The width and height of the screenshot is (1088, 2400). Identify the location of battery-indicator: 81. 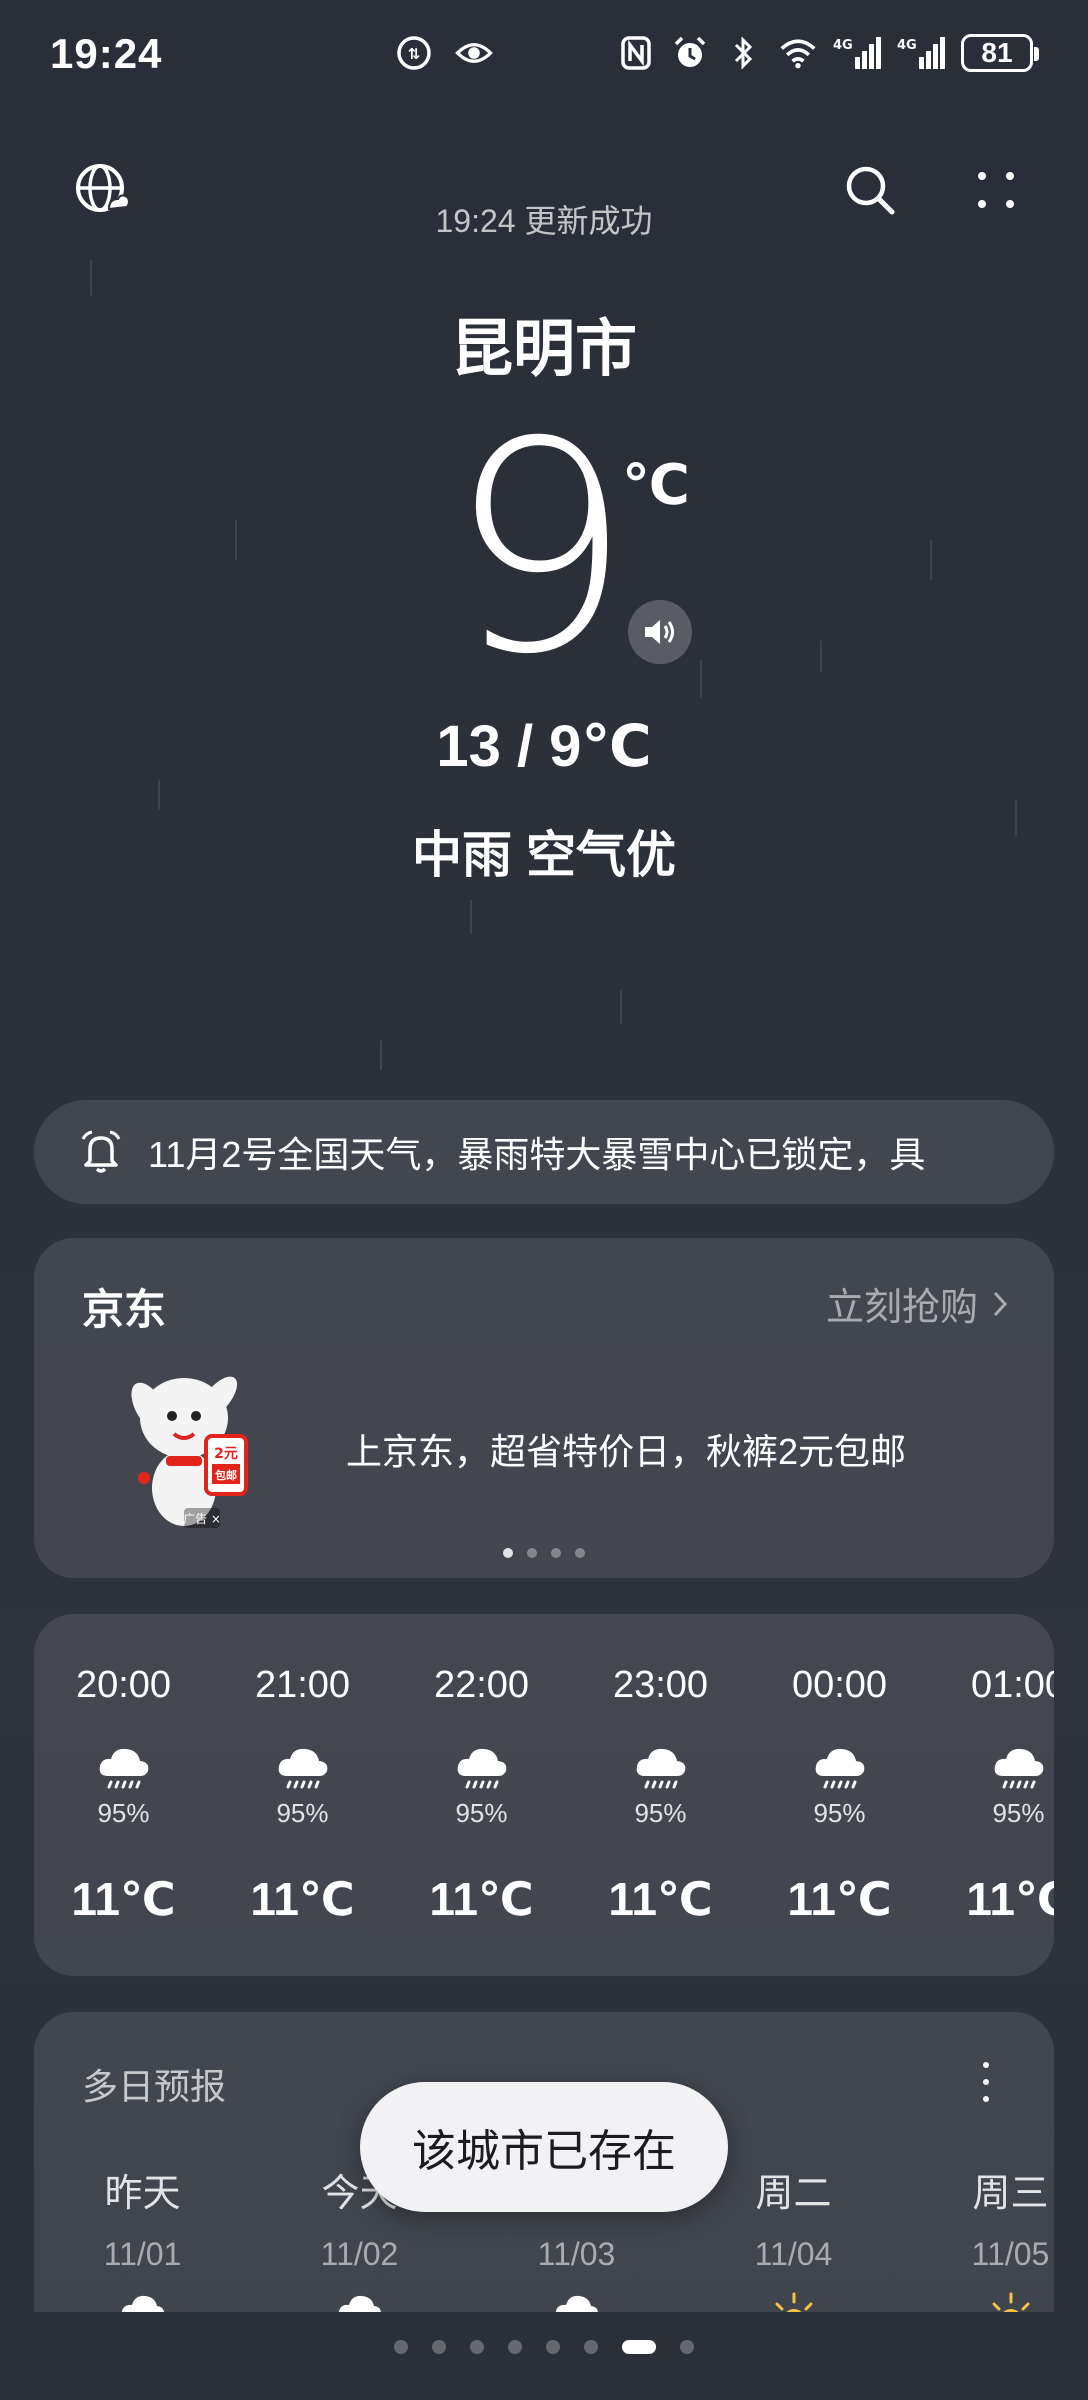
(1000, 53).